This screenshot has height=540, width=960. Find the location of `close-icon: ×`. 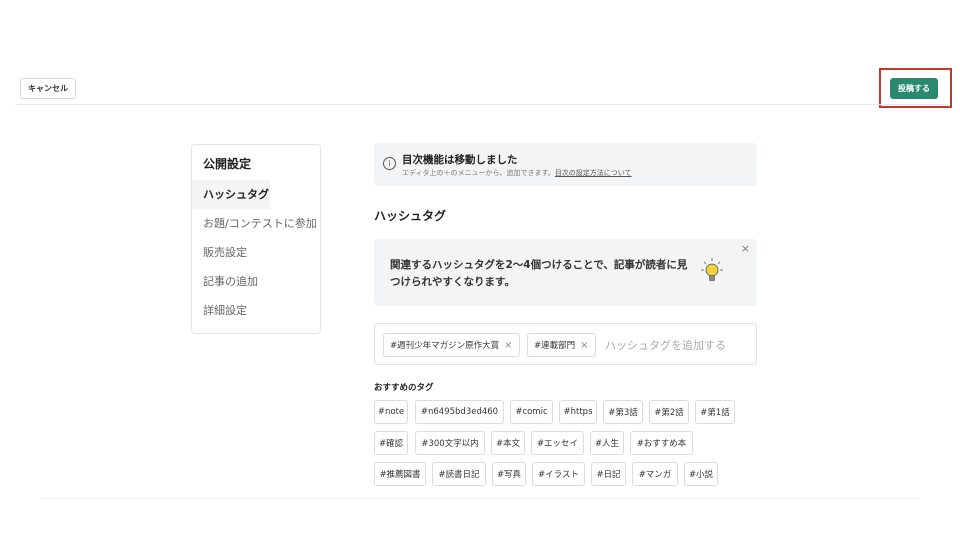

close-icon: × is located at coordinates (745, 248).